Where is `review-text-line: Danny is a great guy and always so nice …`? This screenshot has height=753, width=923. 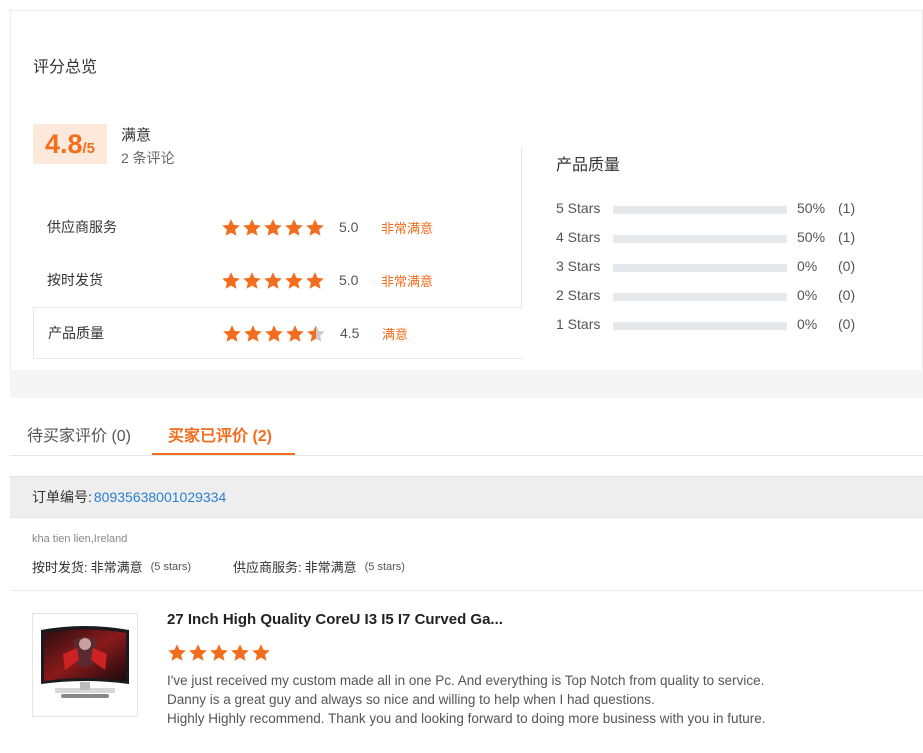 review-text-line: Danny is a great guy and always so nice … is located at coordinates (411, 699).